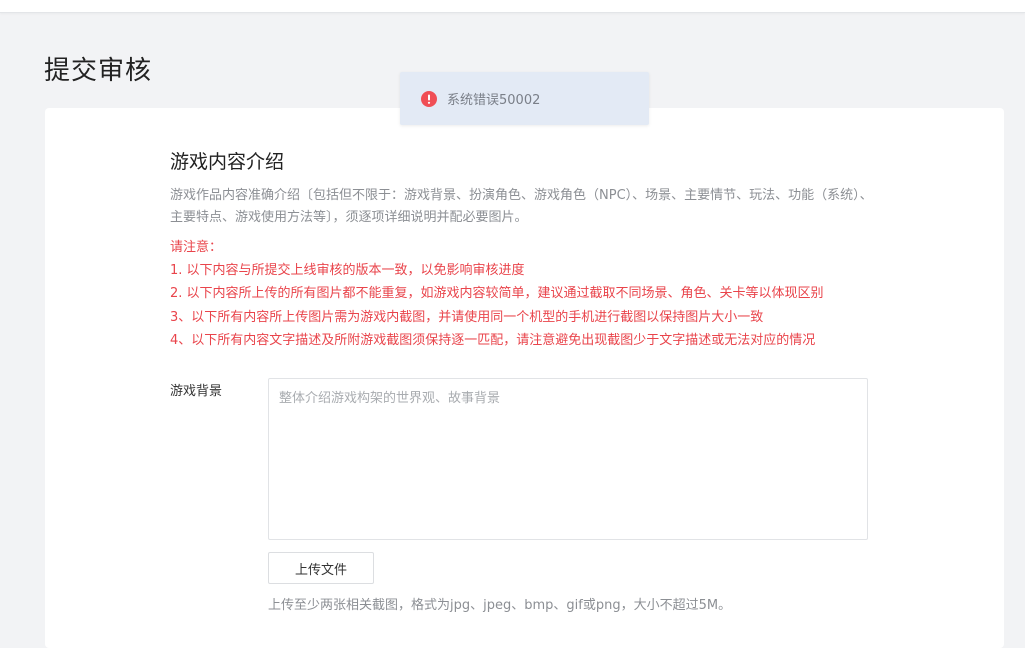 This screenshot has height=648, width=1025. I want to click on top-navigation-bar, so click(512, 6).